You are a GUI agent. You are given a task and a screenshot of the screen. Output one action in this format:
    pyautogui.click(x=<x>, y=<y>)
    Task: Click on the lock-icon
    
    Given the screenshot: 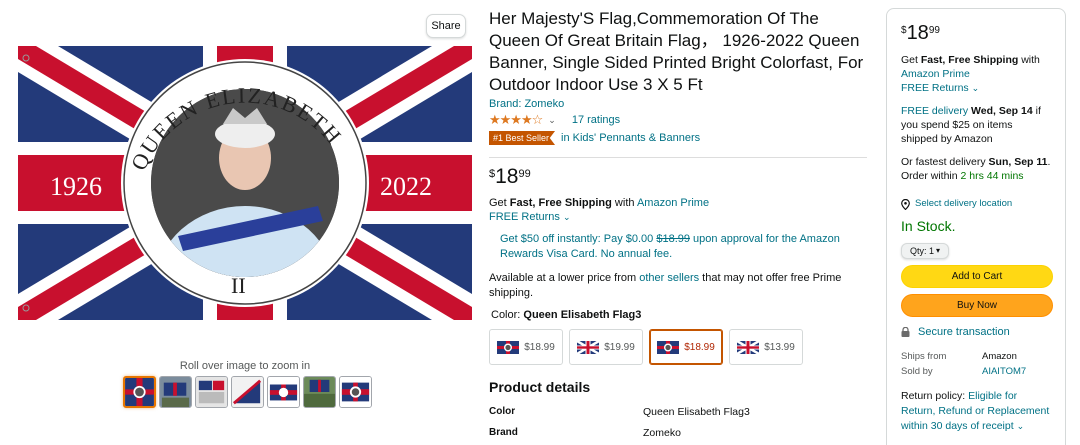 What is the action you would take?
    pyautogui.click(x=905, y=332)
    